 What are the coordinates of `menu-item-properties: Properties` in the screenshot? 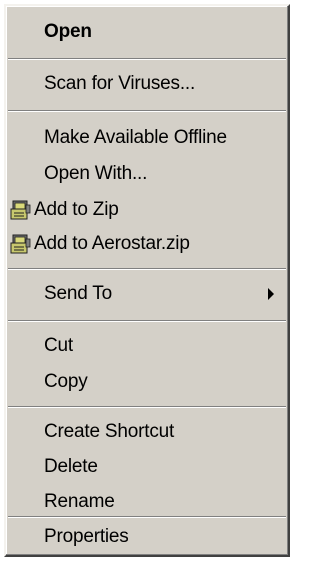 It's located at (147, 537).